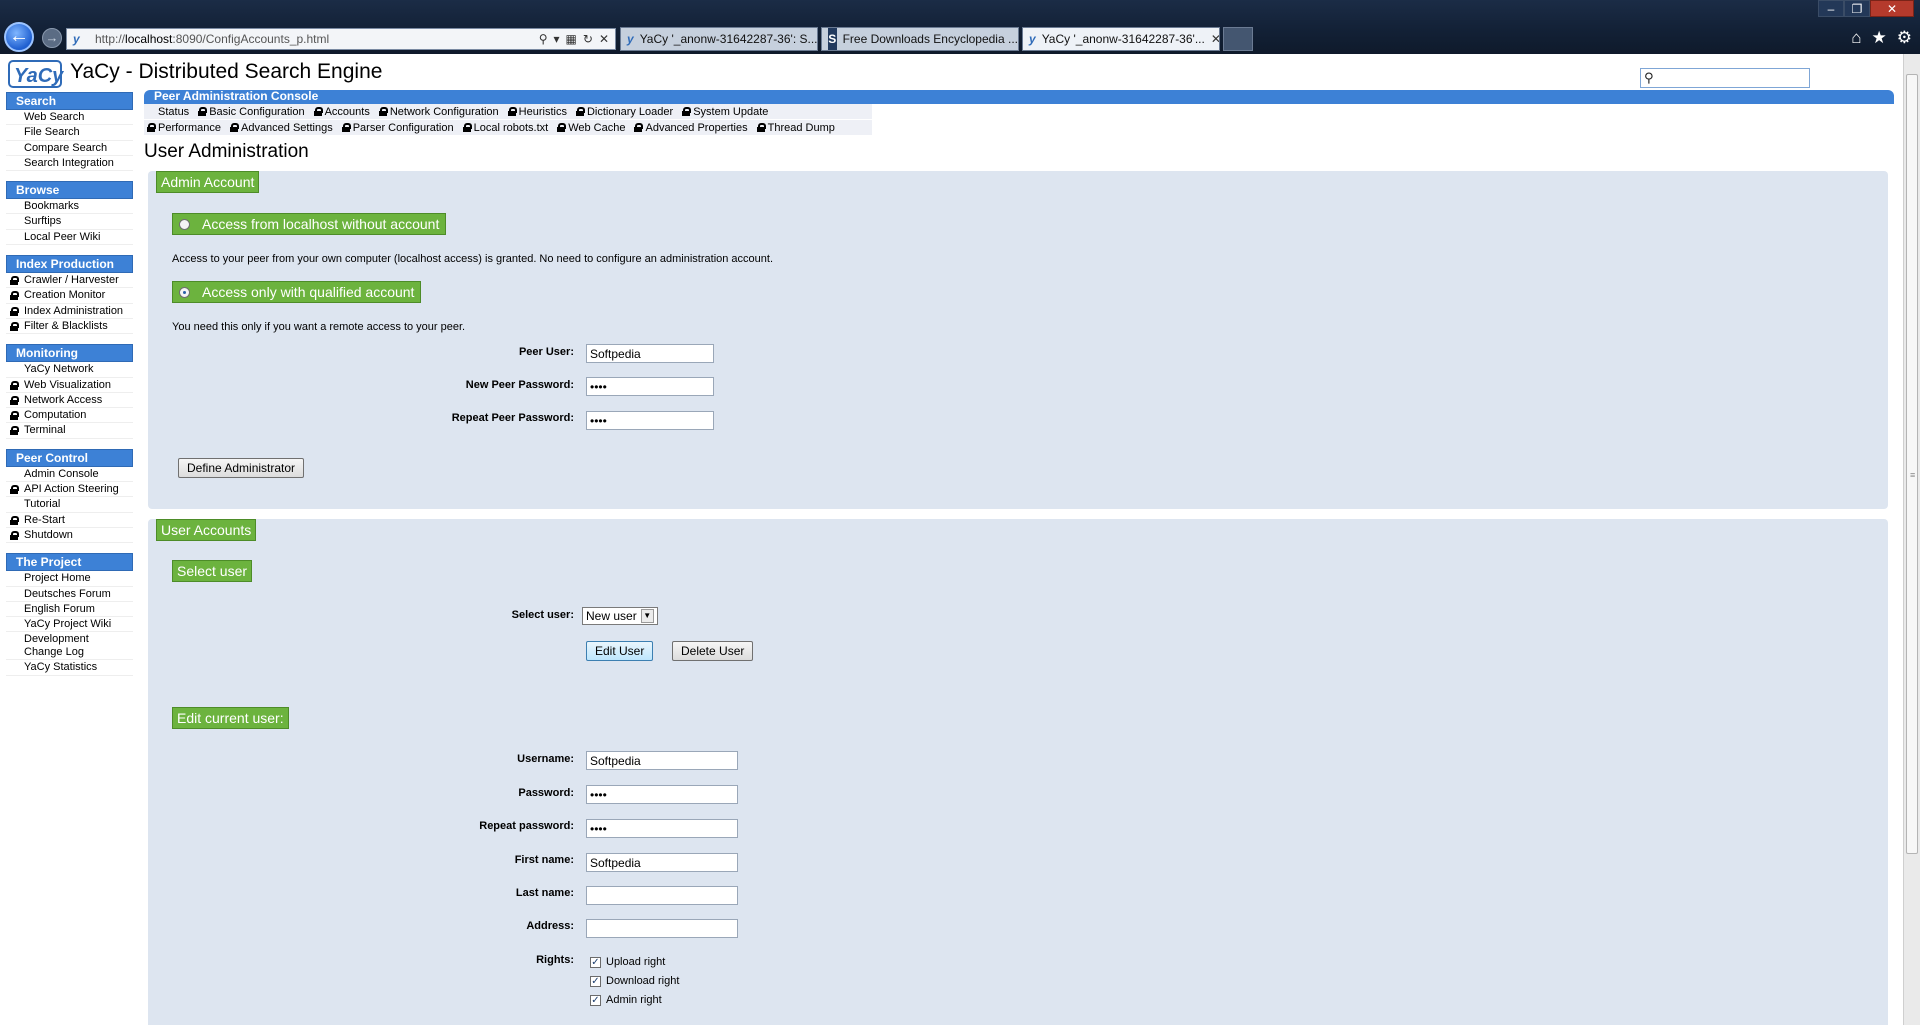 This screenshot has height=1025, width=1920. I want to click on console-tab-label: Accounts, so click(347, 112).